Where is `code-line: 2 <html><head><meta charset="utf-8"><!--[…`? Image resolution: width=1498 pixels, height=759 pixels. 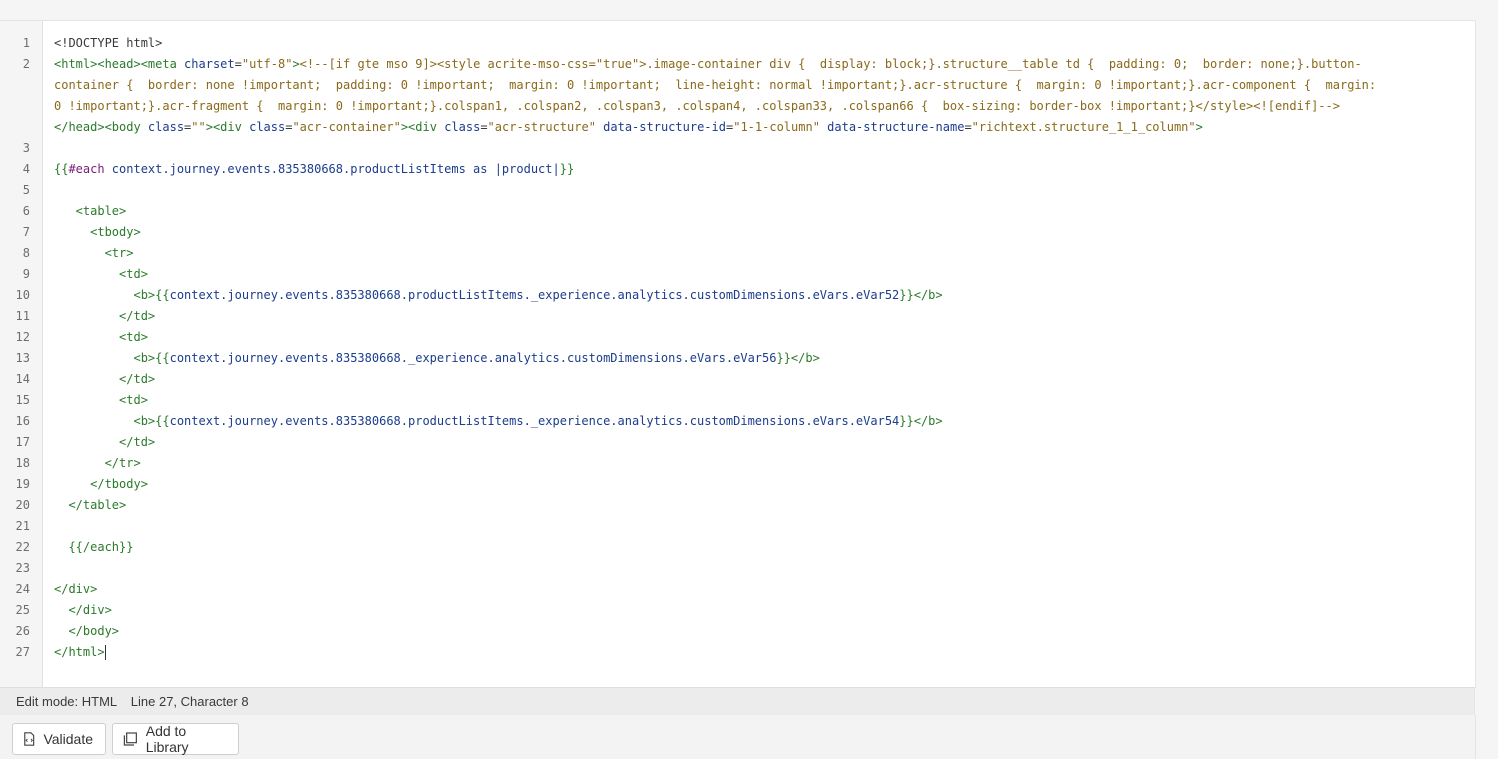
code-line: 2 <html><head><meta charset="utf-8"><!--[… is located at coordinates (737, 64).